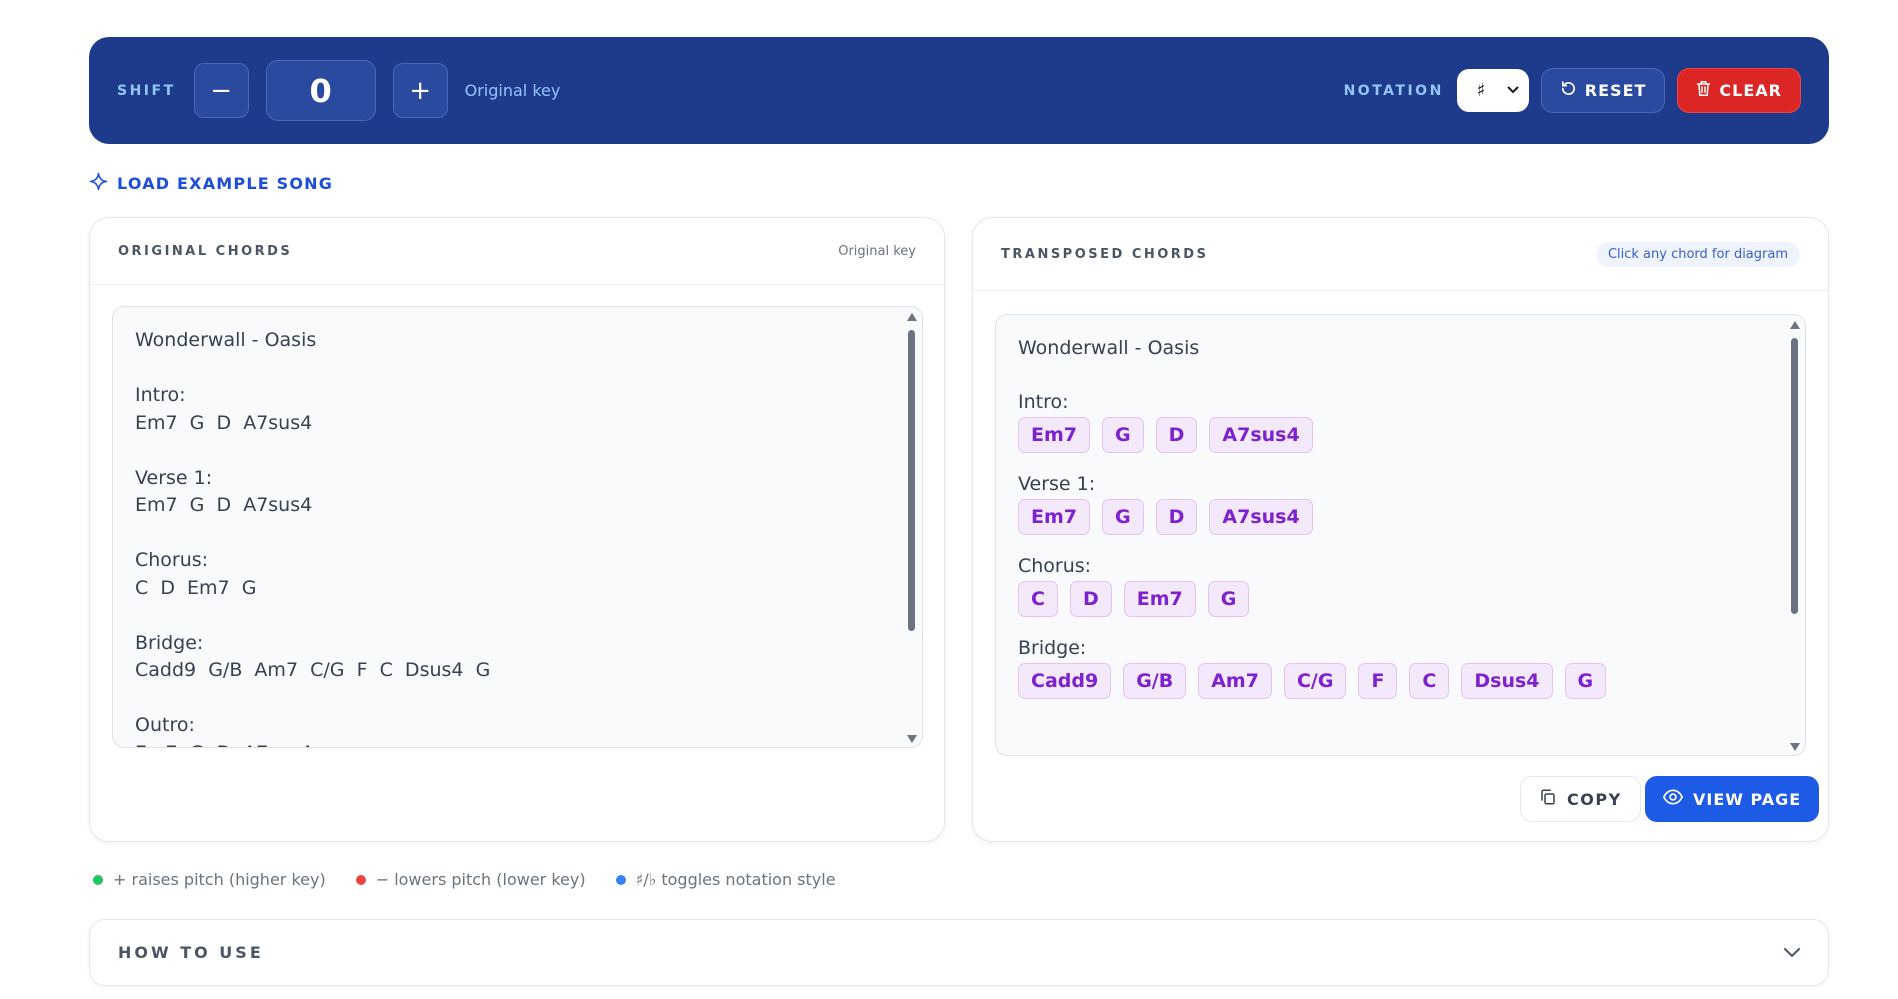 This screenshot has width=1898, height=999. I want to click on chord-chip: F, so click(1378, 681).